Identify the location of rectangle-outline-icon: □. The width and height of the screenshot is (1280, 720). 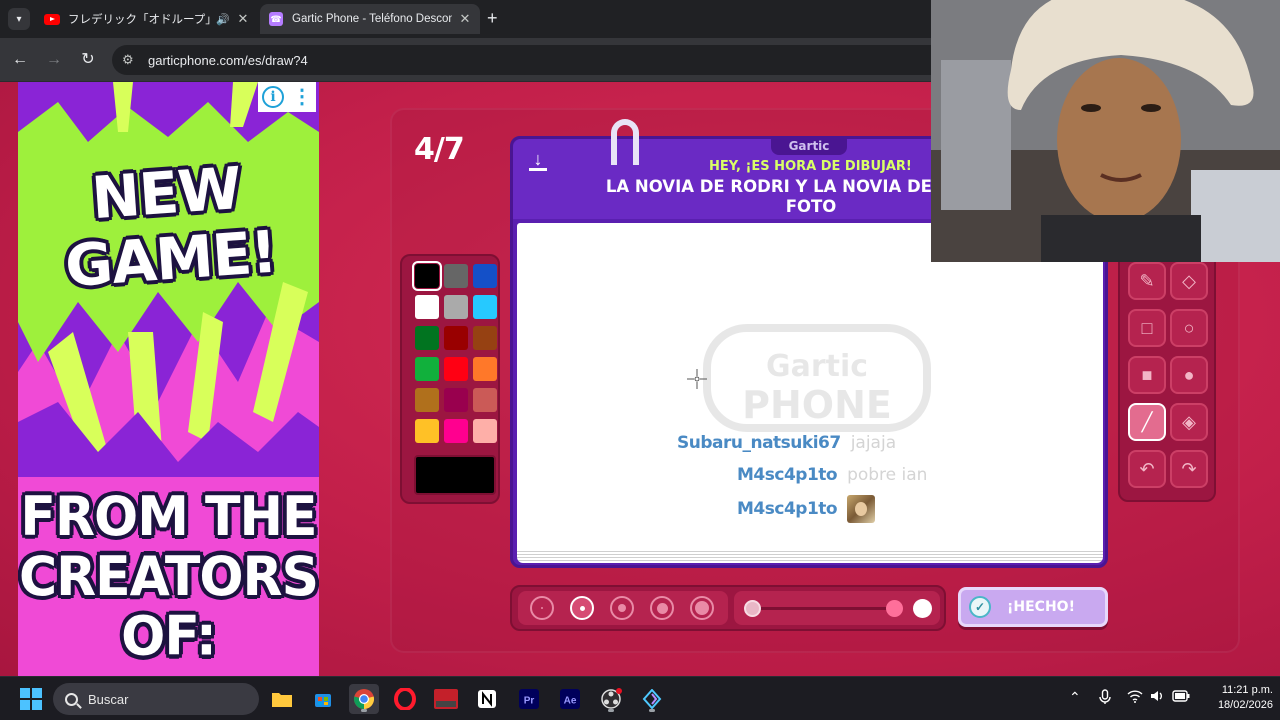
(1147, 328).